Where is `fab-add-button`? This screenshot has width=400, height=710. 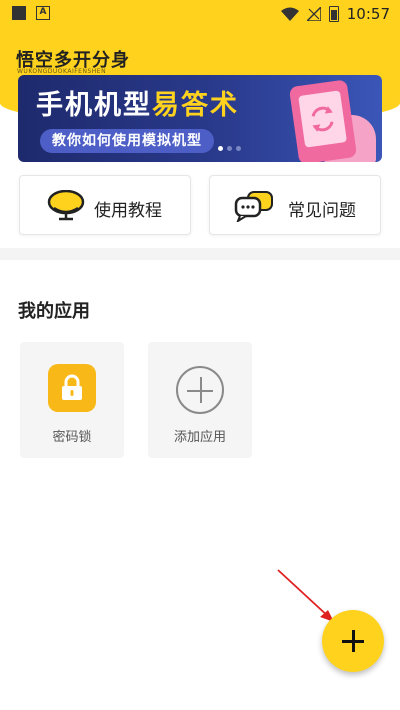 fab-add-button is located at coordinates (353, 641).